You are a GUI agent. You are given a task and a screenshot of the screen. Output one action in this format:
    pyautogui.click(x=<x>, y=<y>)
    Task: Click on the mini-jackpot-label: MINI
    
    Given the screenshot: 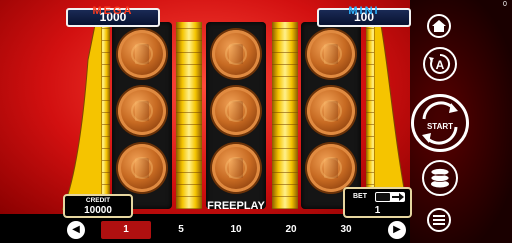 What is the action you would take?
    pyautogui.click(x=364, y=11)
    